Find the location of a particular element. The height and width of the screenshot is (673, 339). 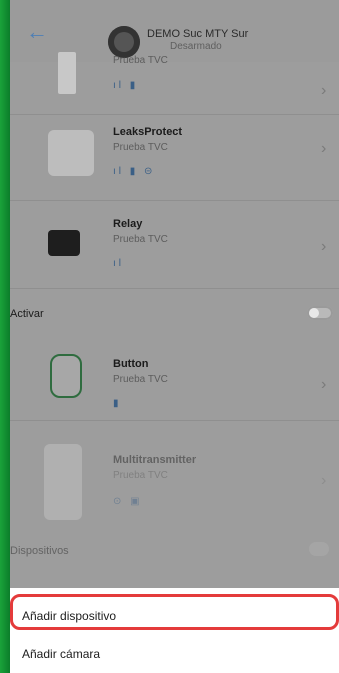

device-row: LeaksProtect Prueba TVC ıl ▮ ⊝ › is located at coordinates (174, 157).